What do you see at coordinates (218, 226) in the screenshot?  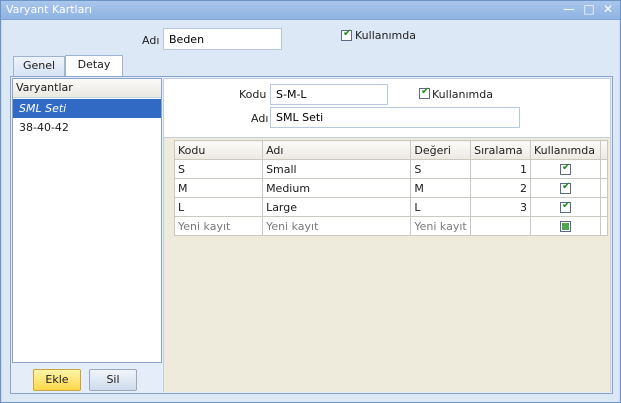 I see `cell-code: Yeni kayıt` at bounding box center [218, 226].